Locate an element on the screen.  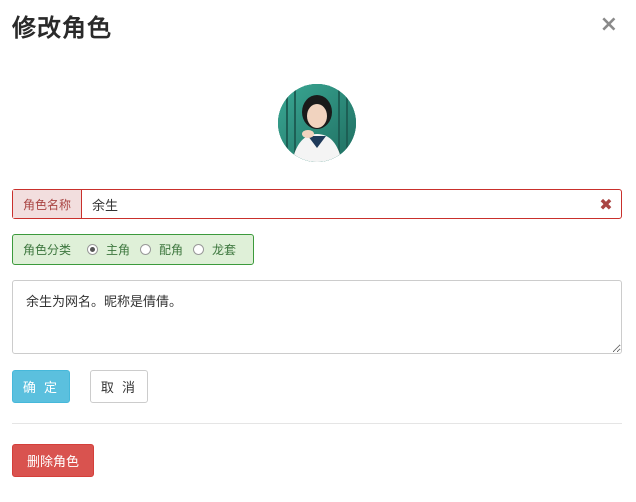
delete-role-button: 删除角色 is located at coordinates (53, 460).